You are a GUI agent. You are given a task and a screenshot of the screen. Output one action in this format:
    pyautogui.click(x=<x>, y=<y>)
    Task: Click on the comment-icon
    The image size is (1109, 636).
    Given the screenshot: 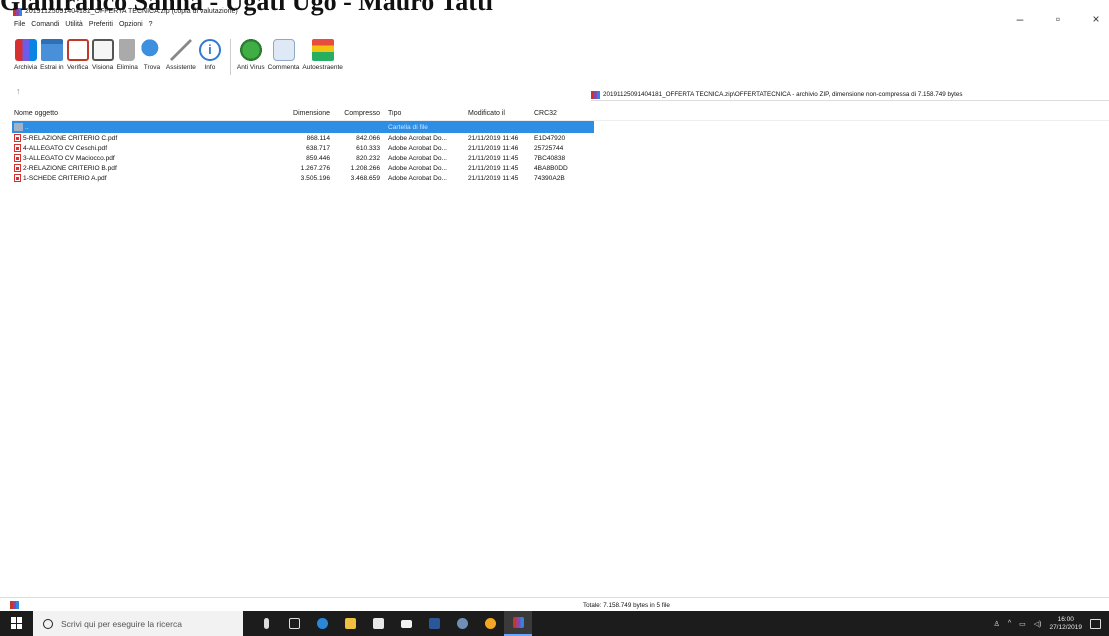 What is the action you would take?
    pyautogui.click(x=283, y=50)
    